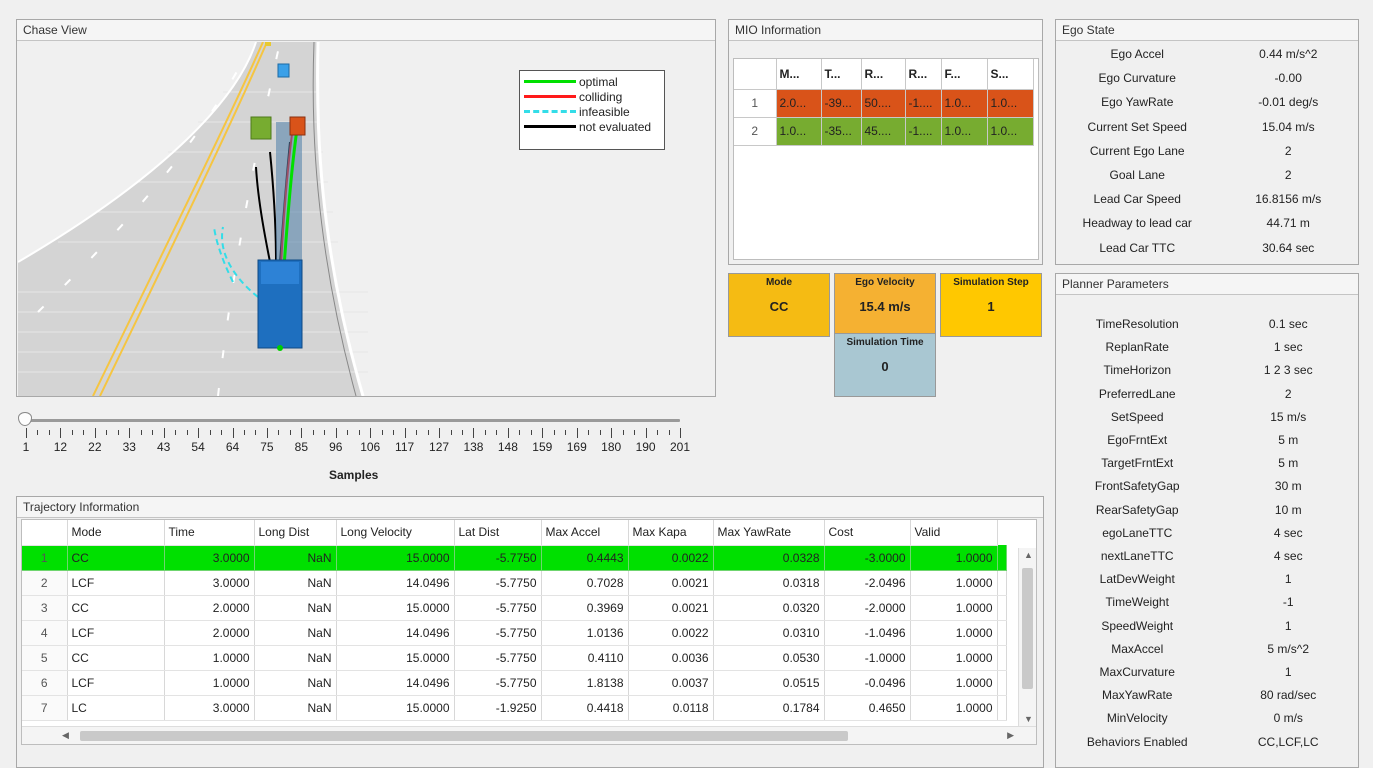  I want to click on row-index: 7, so click(45, 708).